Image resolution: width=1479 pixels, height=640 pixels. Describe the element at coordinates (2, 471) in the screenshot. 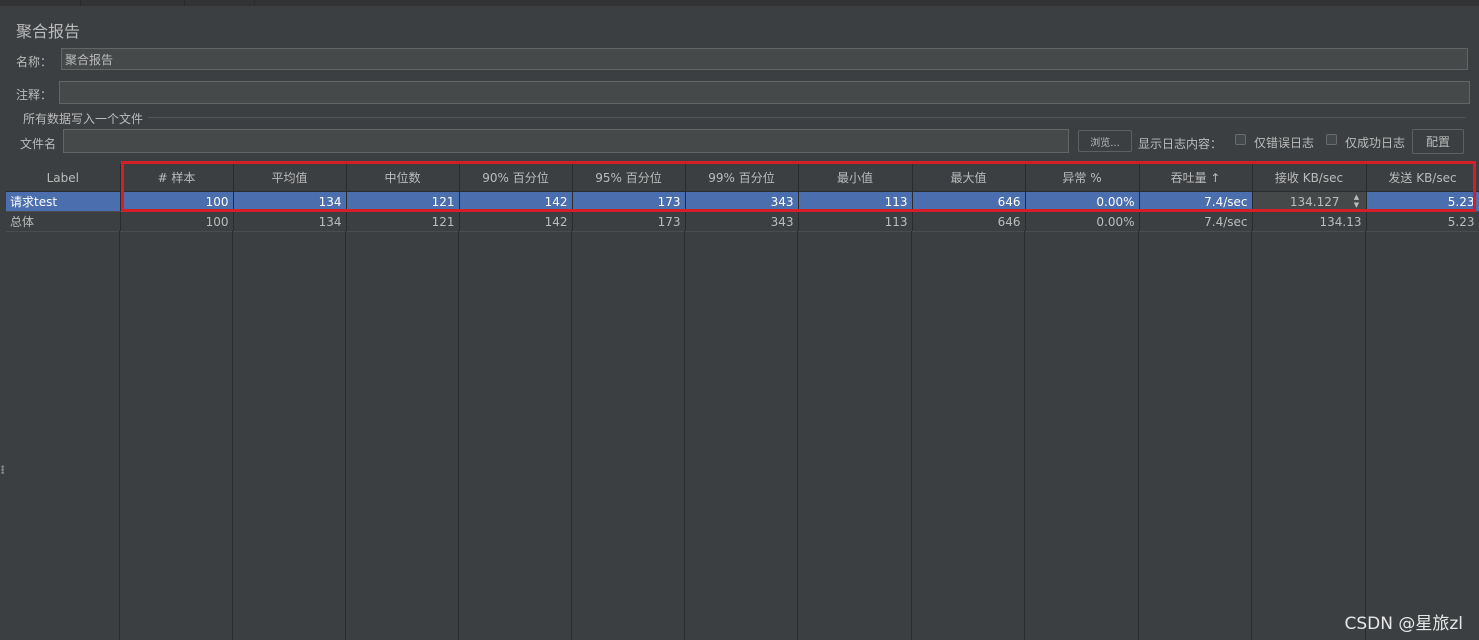

I see `splitter-handle-icon: • • •` at that location.